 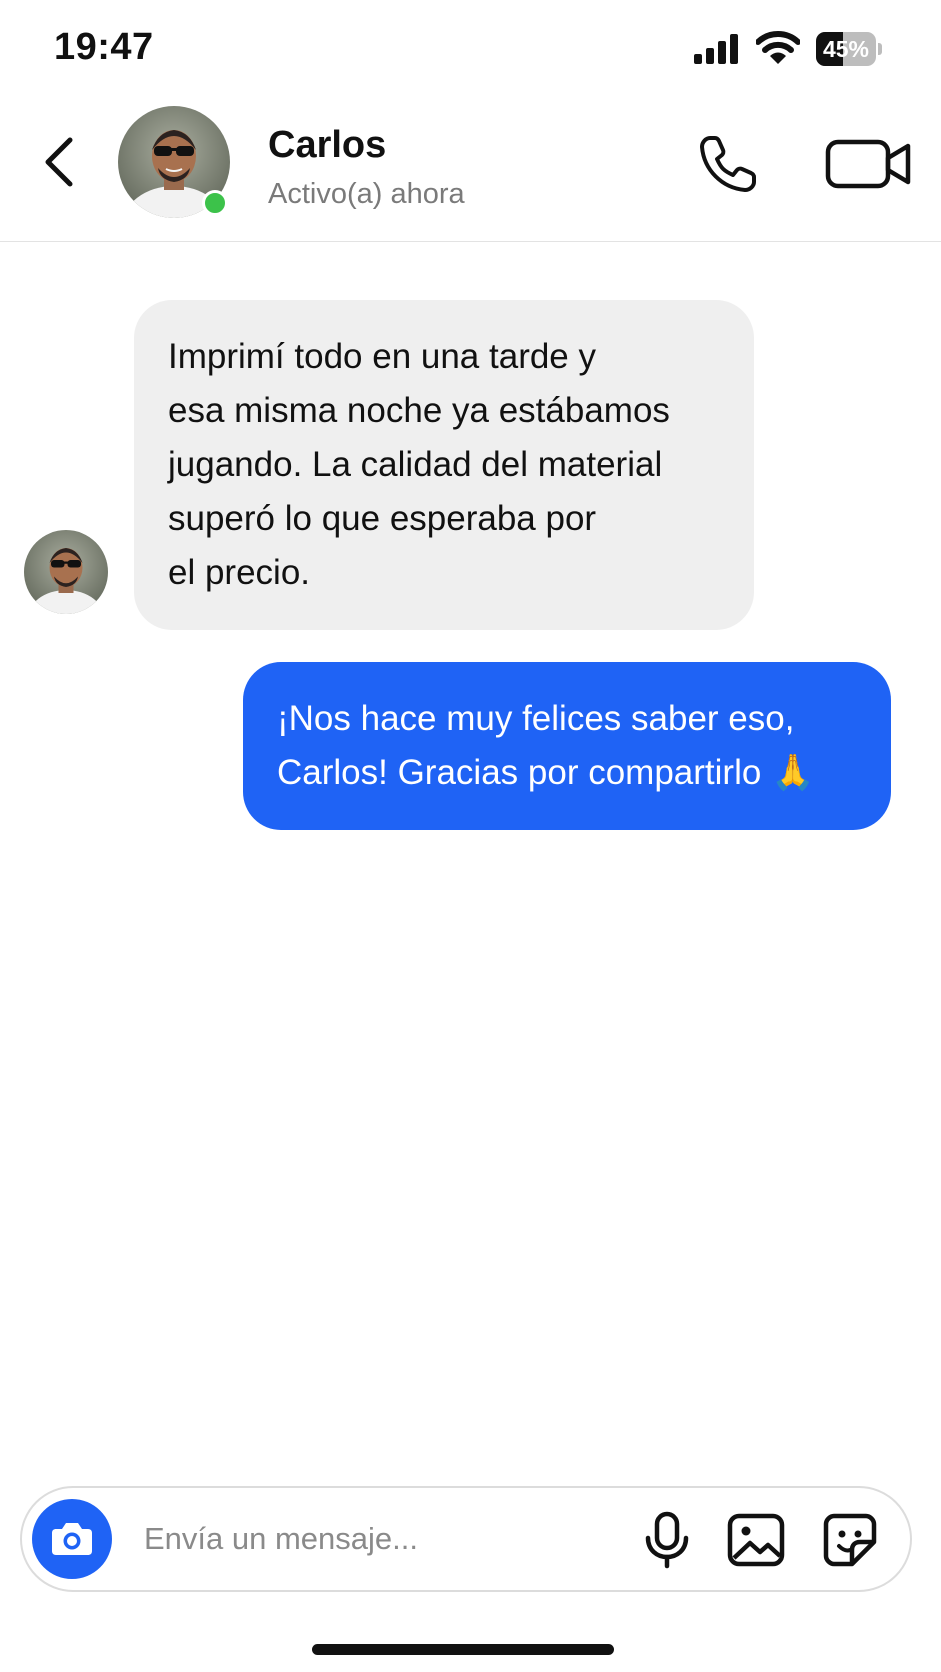 What do you see at coordinates (66, 572) in the screenshot?
I see `sender-avatar` at bounding box center [66, 572].